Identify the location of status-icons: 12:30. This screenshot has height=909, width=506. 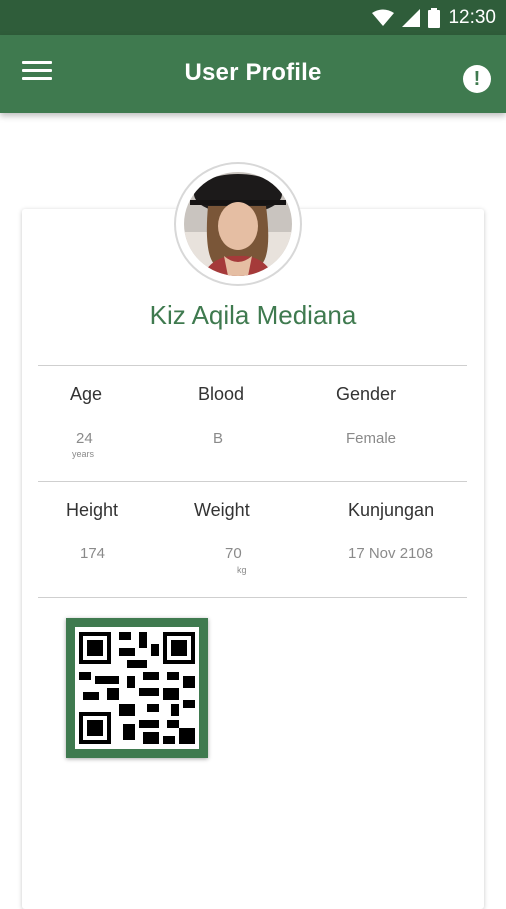
(434, 18).